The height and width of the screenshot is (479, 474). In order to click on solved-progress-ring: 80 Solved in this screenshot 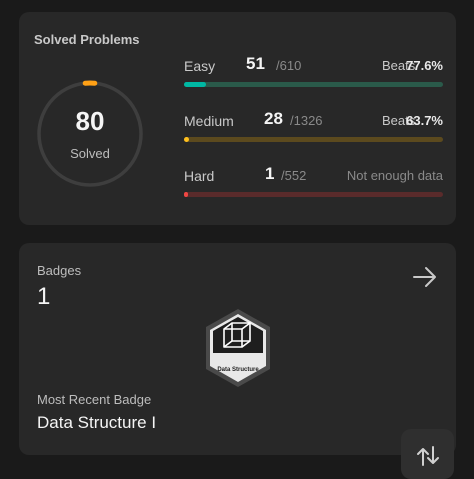, I will do `click(90, 134)`.